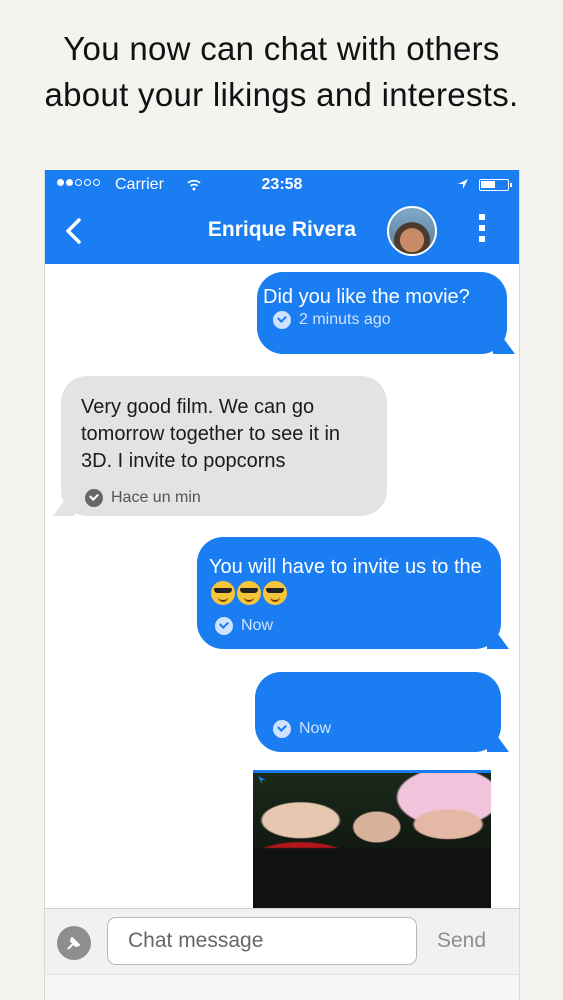 The height and width of the screenshot is (1000, 563). What do you see at coordinates (345, 567) in the screenshot?
I see `message-text: You will have to invite us to the` at bounding box center [345, 567].